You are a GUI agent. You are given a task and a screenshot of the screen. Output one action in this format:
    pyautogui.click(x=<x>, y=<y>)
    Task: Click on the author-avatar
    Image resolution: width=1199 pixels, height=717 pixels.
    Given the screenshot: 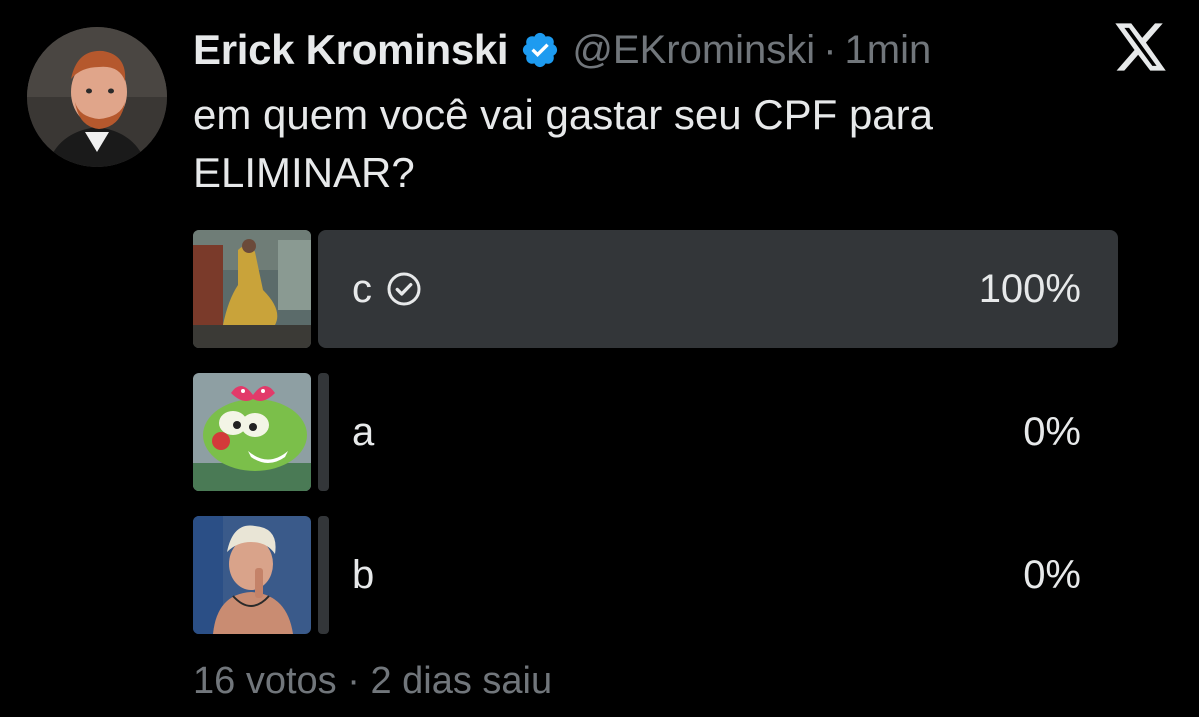 What is the action you would take?
    pyautogui.click(x=97, y=97)
    